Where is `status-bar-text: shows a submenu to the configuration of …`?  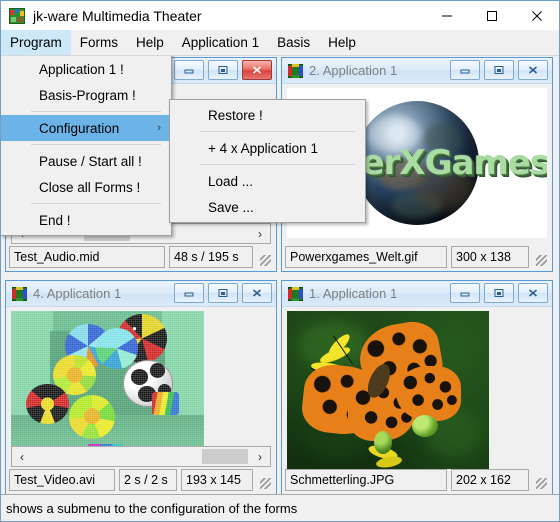 status-bar-text: shows a submenu to the configuration of … is located at coordinates (152, 508).